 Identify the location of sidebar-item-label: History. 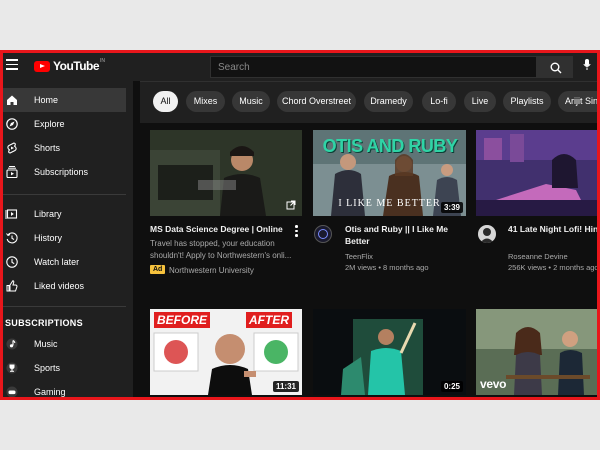
(48, 238).